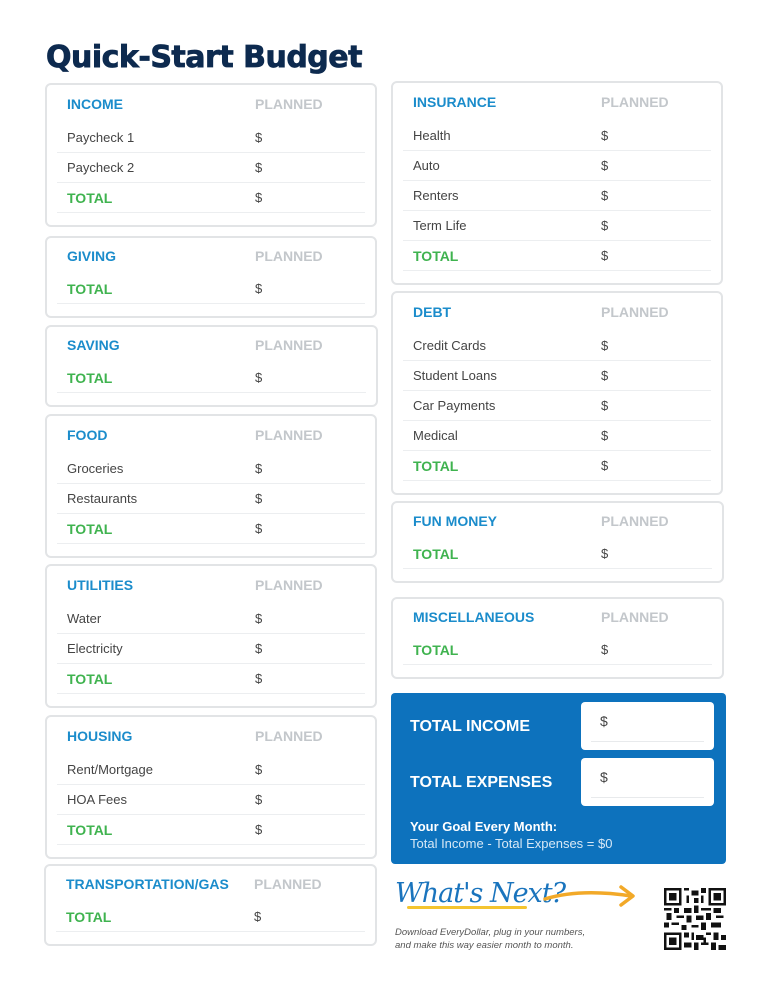 The height and width of the screenshot is (994, 768). What do you see at coordinates (557, 406) in the screenshot?
I see `line-item-row: Car Payments $` at bounding box center [557, 406].